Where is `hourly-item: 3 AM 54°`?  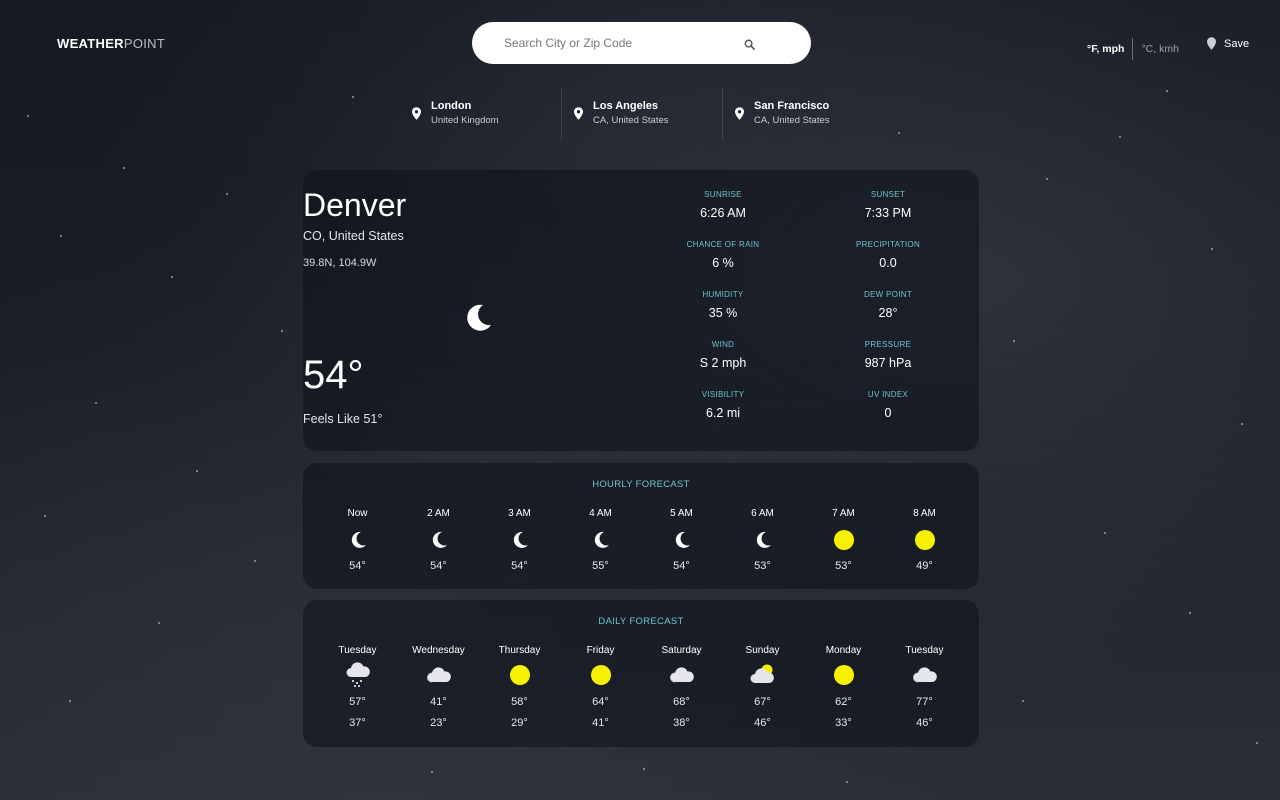
hourly-item: 3 AM 54° is located at coordinates (519, 540).